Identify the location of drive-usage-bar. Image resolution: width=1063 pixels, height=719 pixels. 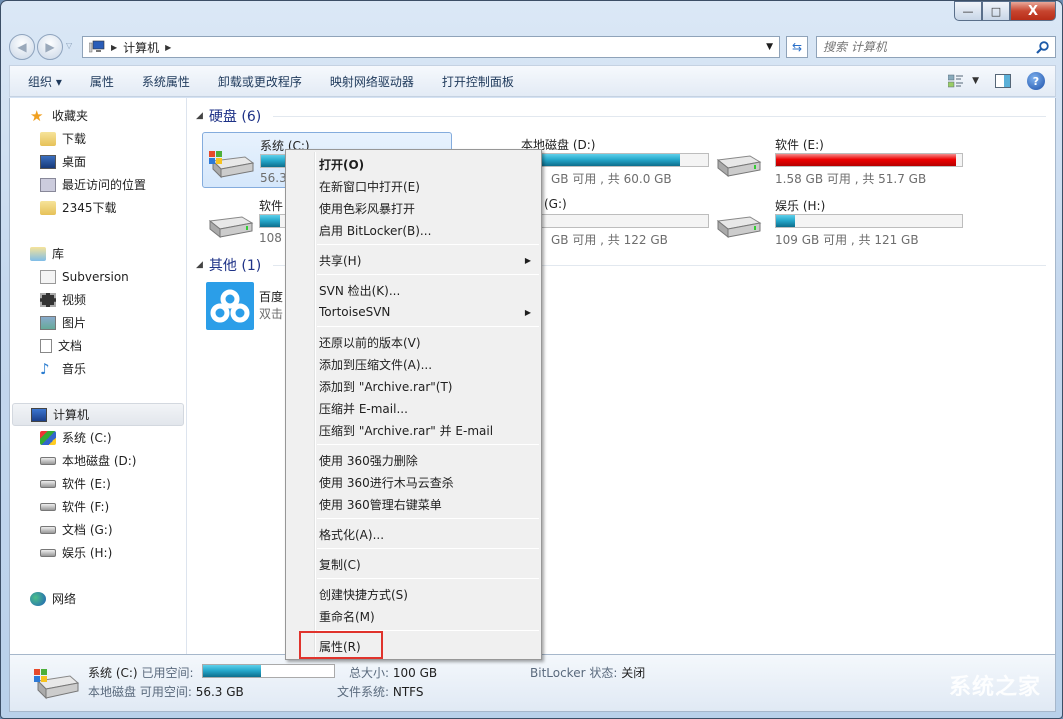
(869, 221).